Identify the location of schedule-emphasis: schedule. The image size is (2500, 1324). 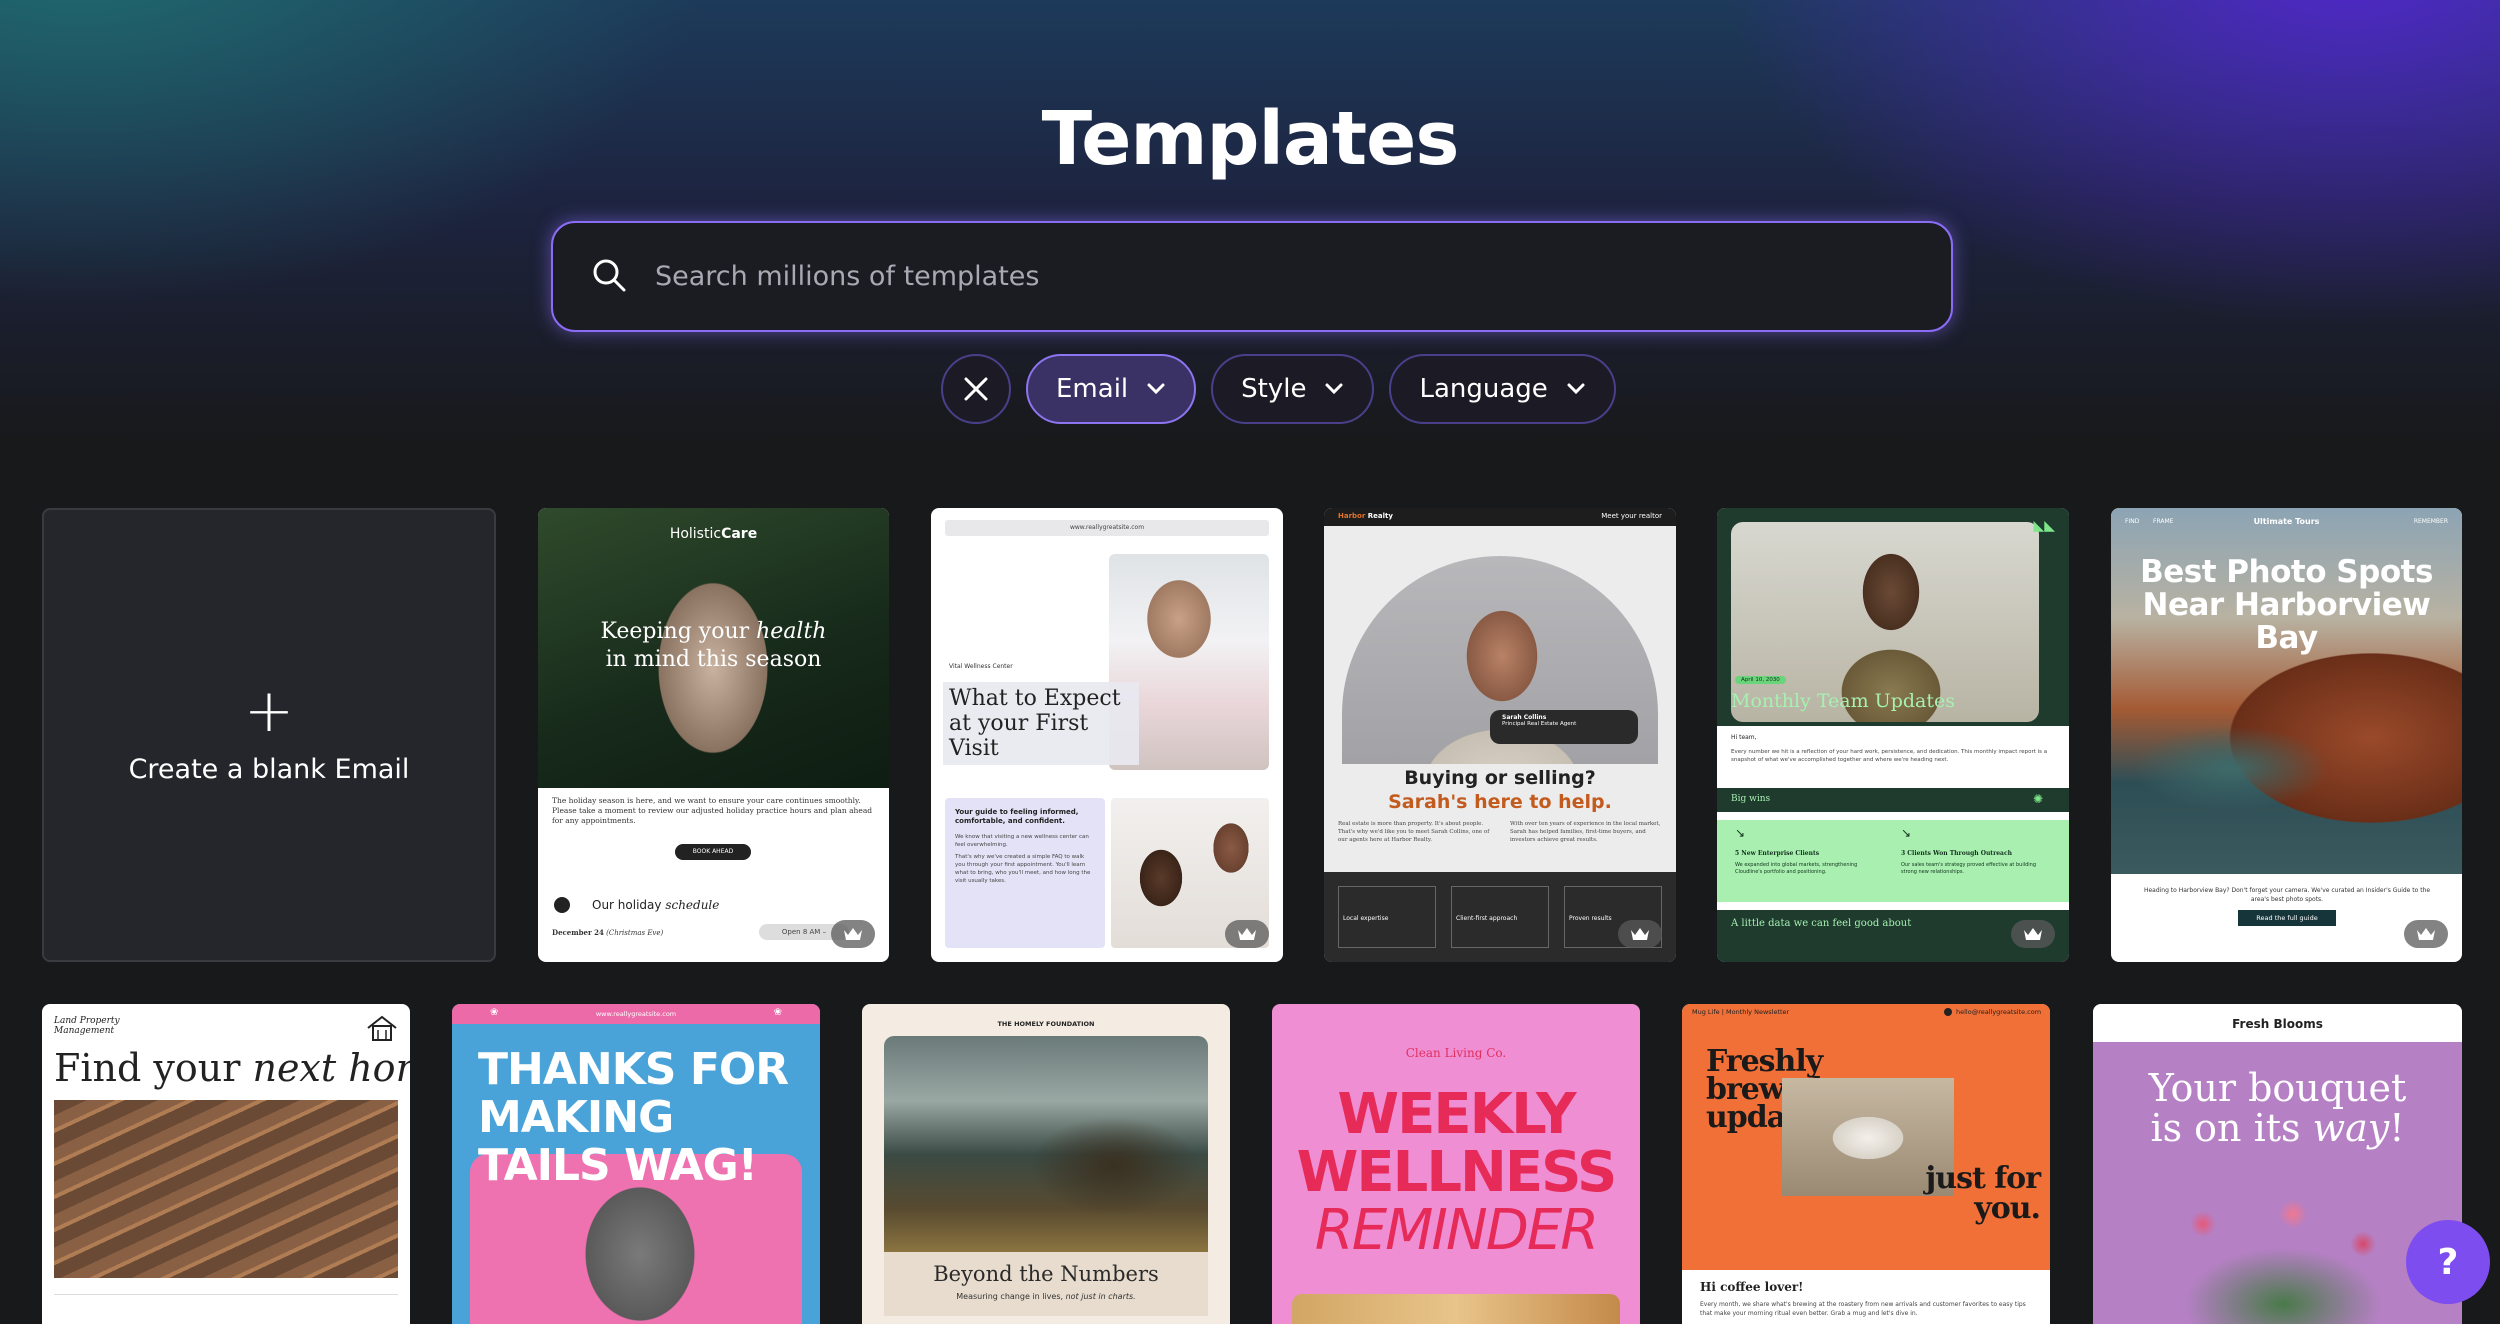
(692, 905).